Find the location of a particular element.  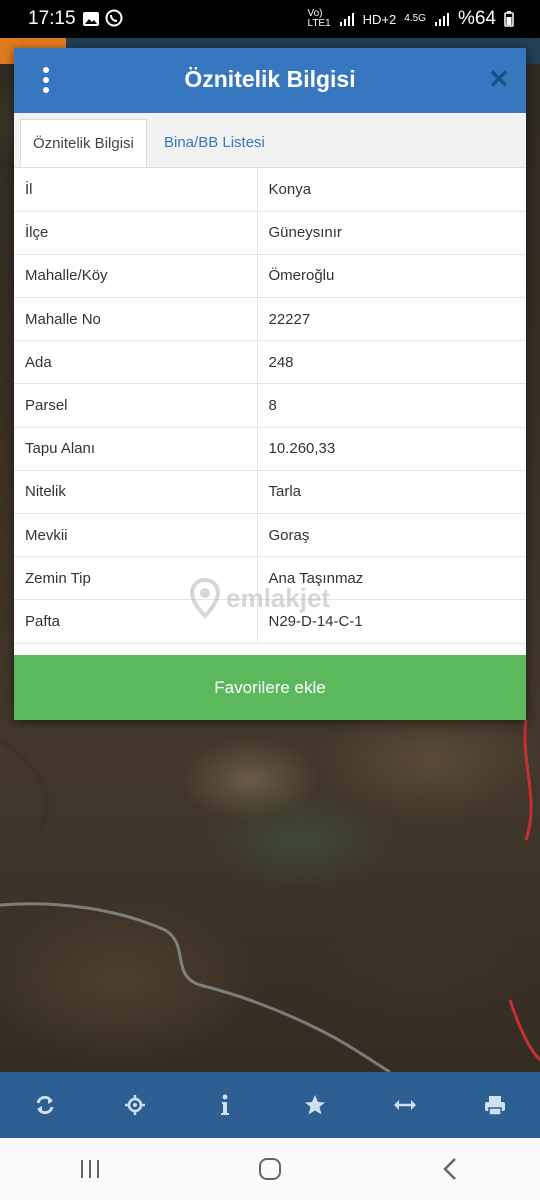

recent-apps-icon is located at coordinates (90, 1169).